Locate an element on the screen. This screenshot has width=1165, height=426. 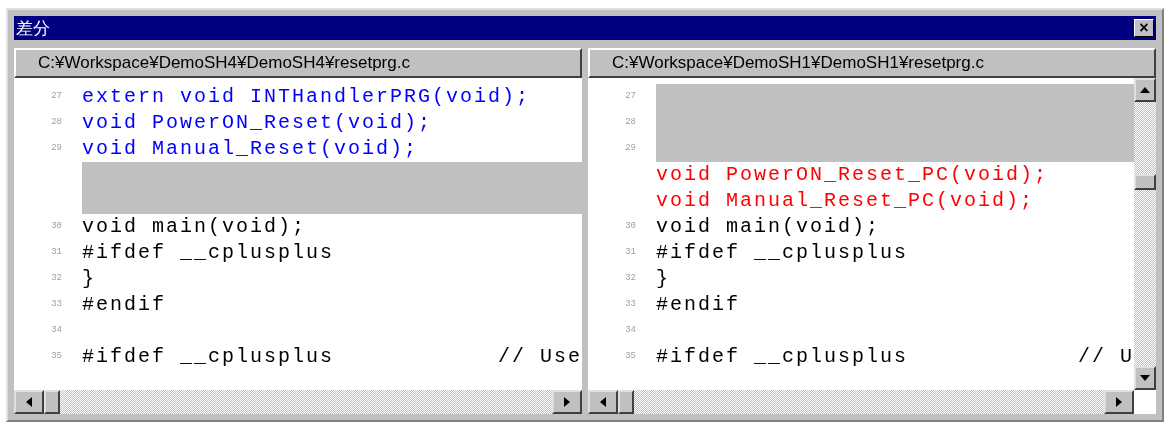
scroll-up-icon is located at coordinates (1145, 90).